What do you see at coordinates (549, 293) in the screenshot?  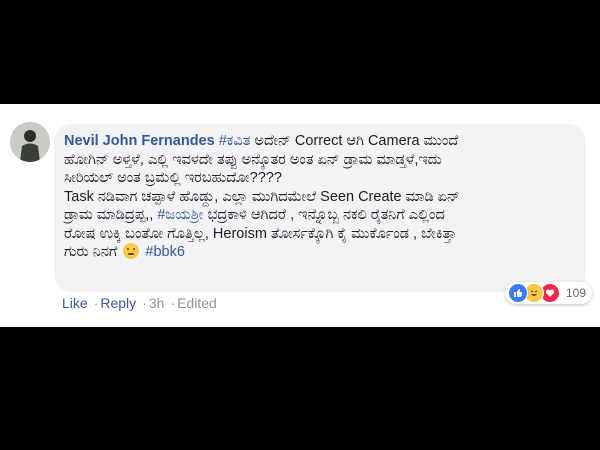 I see `reactions-summary: 109` at bounding box center [549, 293].